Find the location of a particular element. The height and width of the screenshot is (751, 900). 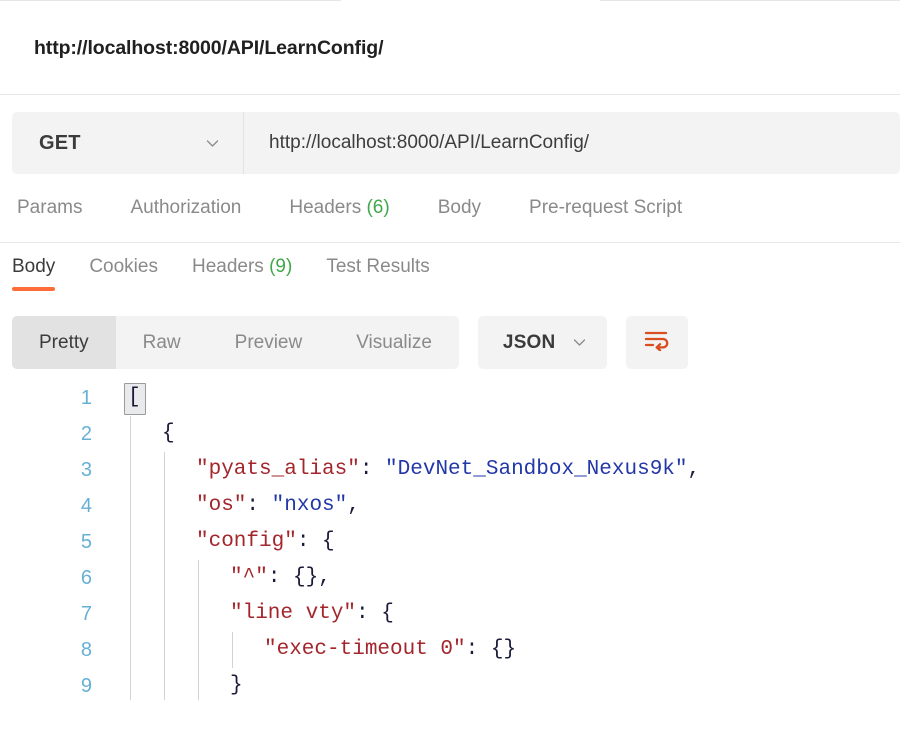

response-tab-label: Body is located at coordinates (34, 266).